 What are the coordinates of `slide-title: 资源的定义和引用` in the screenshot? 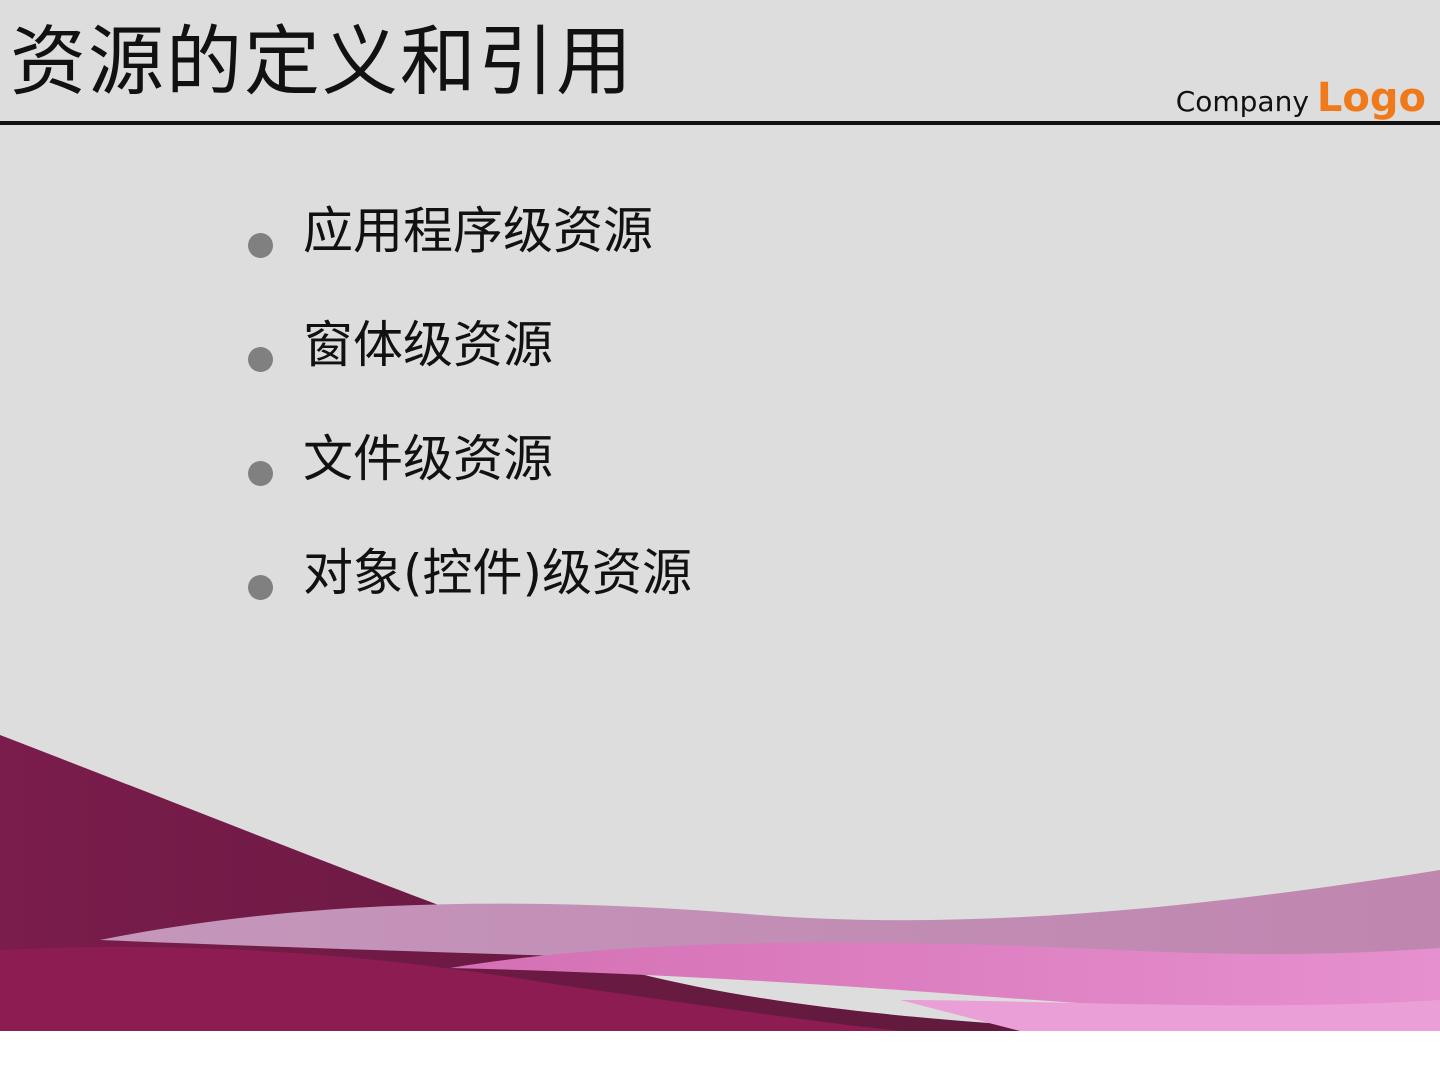 It's located at (322, 61).